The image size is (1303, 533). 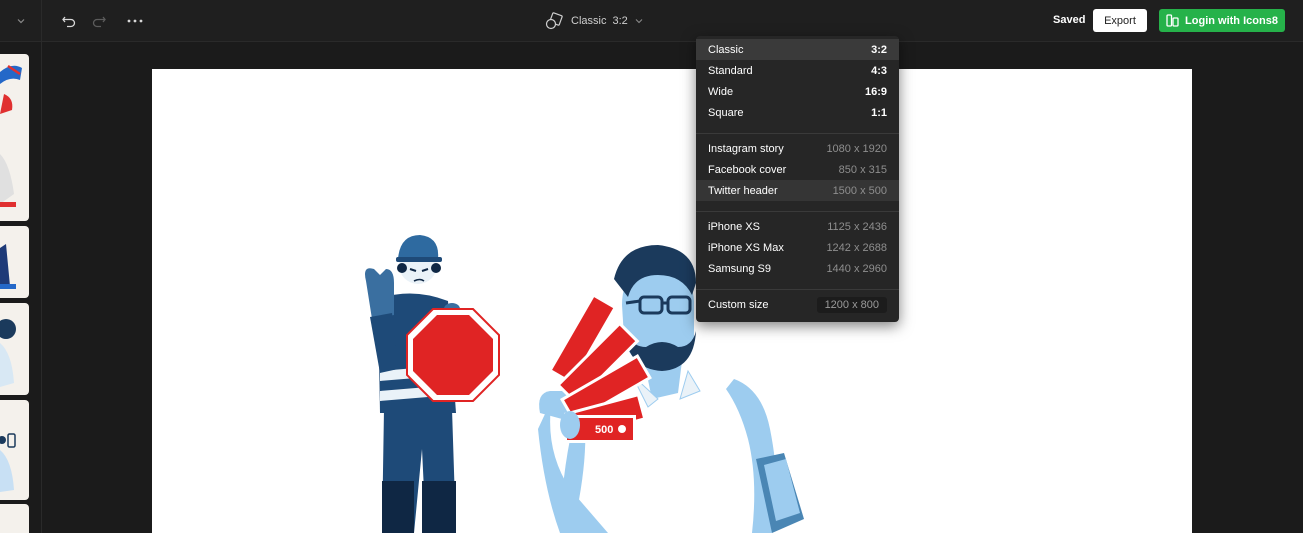 I want to click on more-options-button, so click(x=135, y=21).